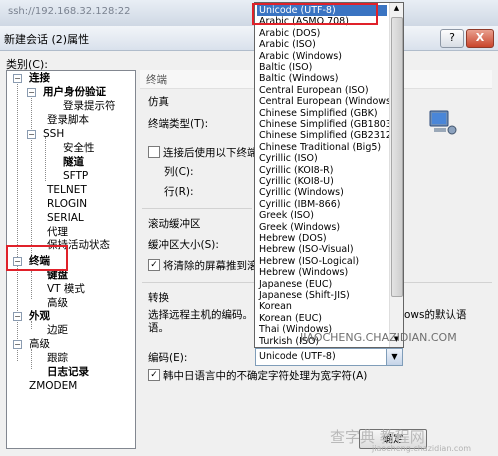  I want to click on encoding-select-value: Unicode (UTF-8), so click(297, 356).